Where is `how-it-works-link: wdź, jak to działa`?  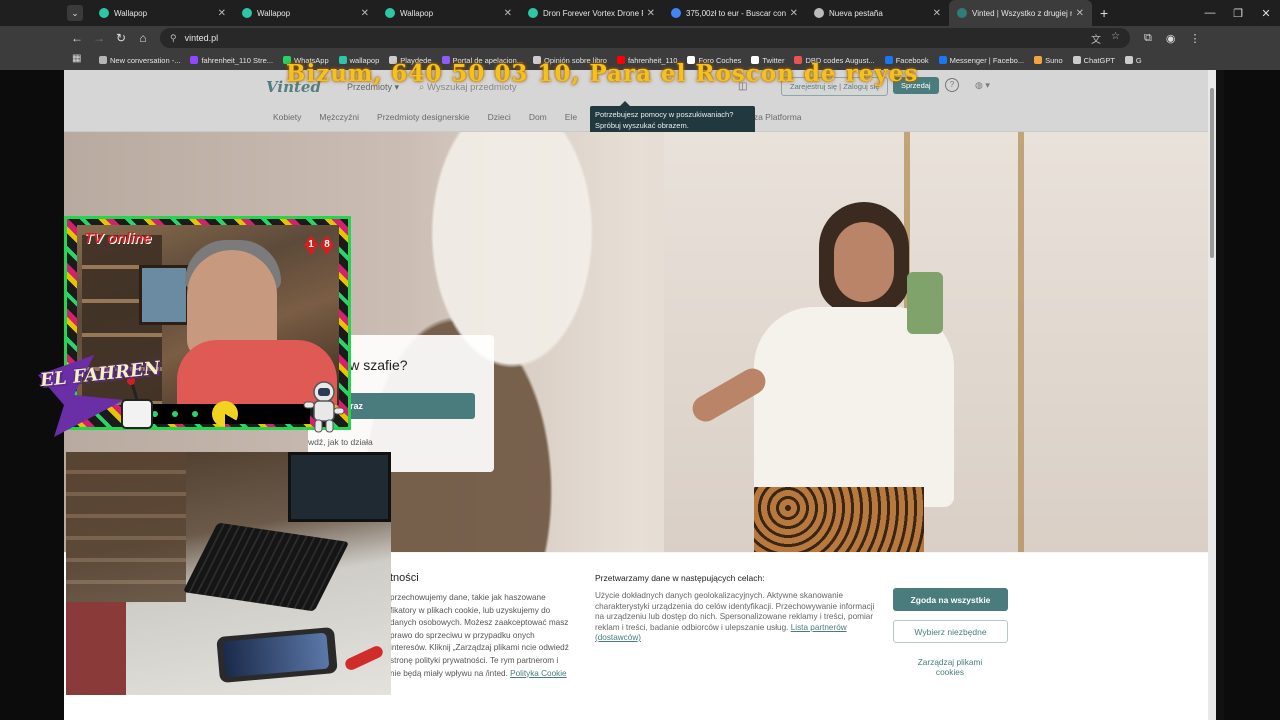 how-it-works-link: wdź, jak to działa is located at coordinates (340, 442).